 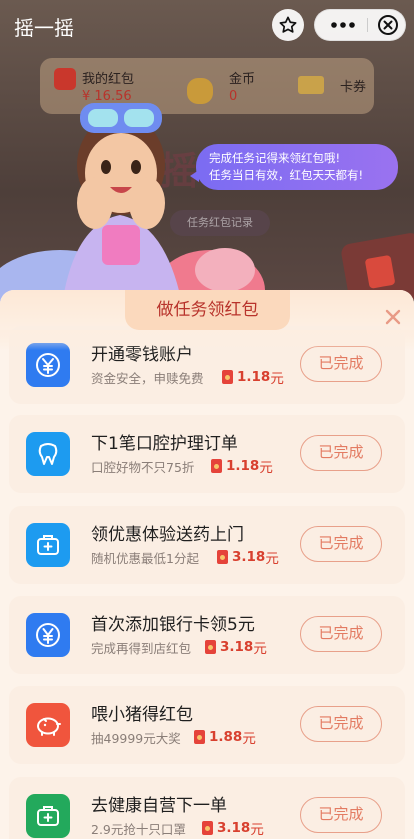 I want to click on task-card: 去健康自营下一单 2.9元抢十只口罩 3.18 元 已完成, so click(x=207, y=808).